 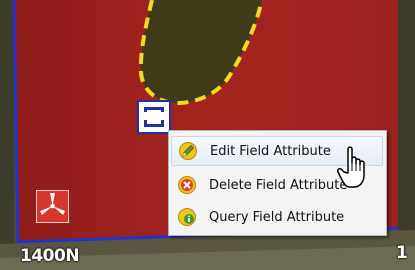 What do you see at coordinates (270, 151) in the screenshot?
I see `menu-item-label: Edit Field Attribute` at bounding box center [270, 151].